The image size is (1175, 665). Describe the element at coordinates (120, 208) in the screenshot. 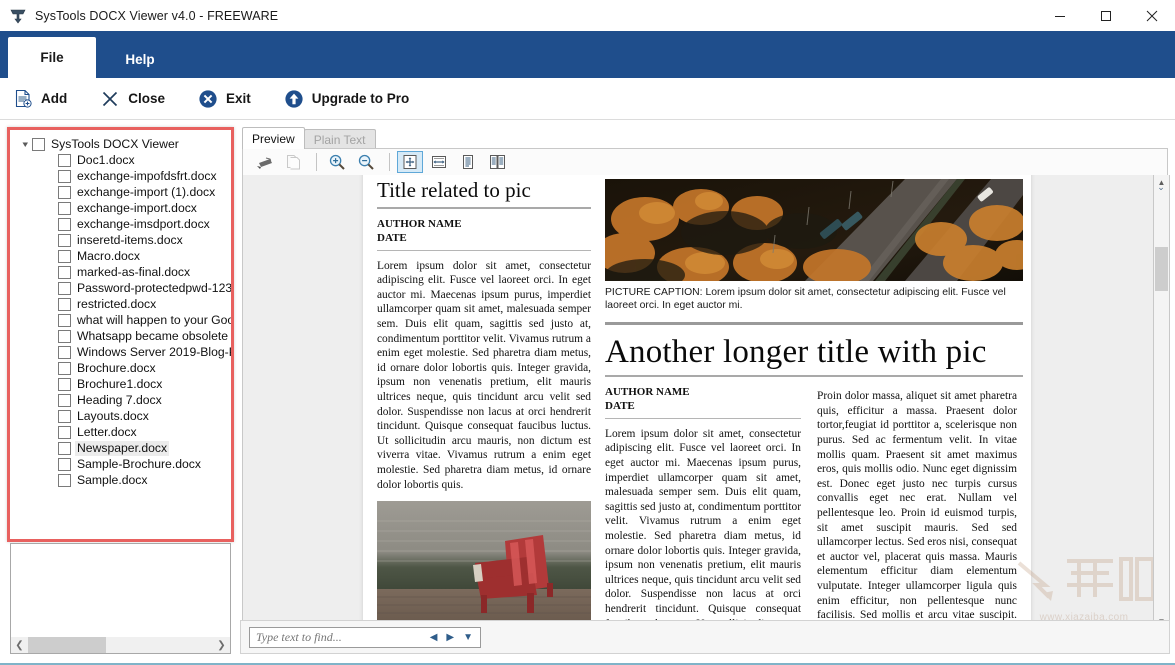

I see `tree-item: exchange-import.docx` at that location.